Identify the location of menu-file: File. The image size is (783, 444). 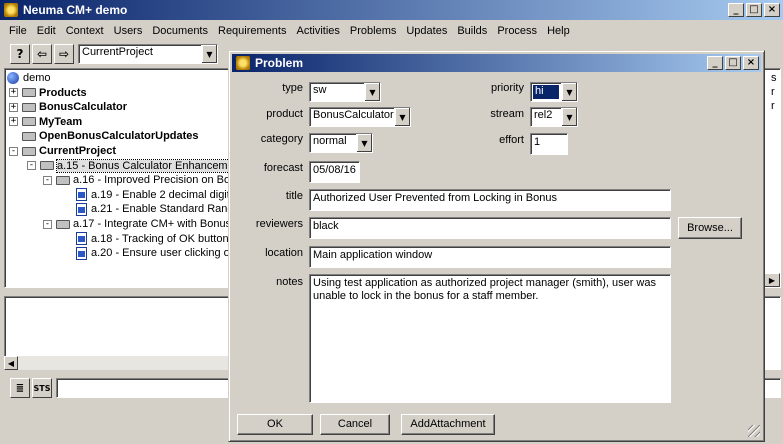
(18, 31).